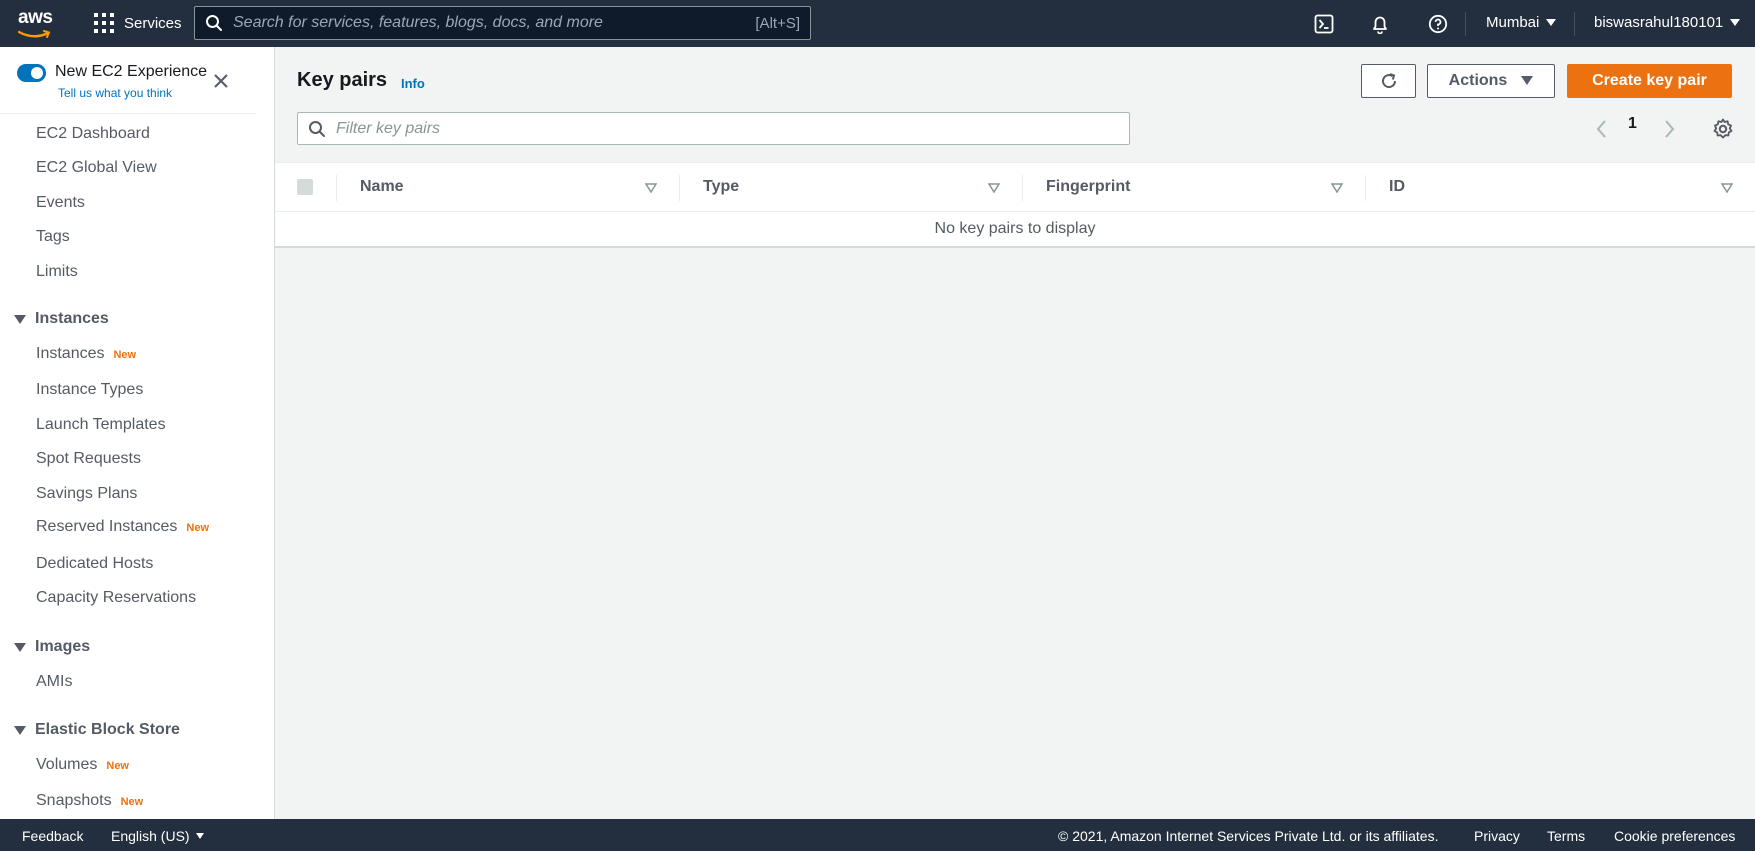 Image resolution: width=1755 pixels, height=851 pixels. I want to click on sidebar-item-label: Tags, so click(53, 236).